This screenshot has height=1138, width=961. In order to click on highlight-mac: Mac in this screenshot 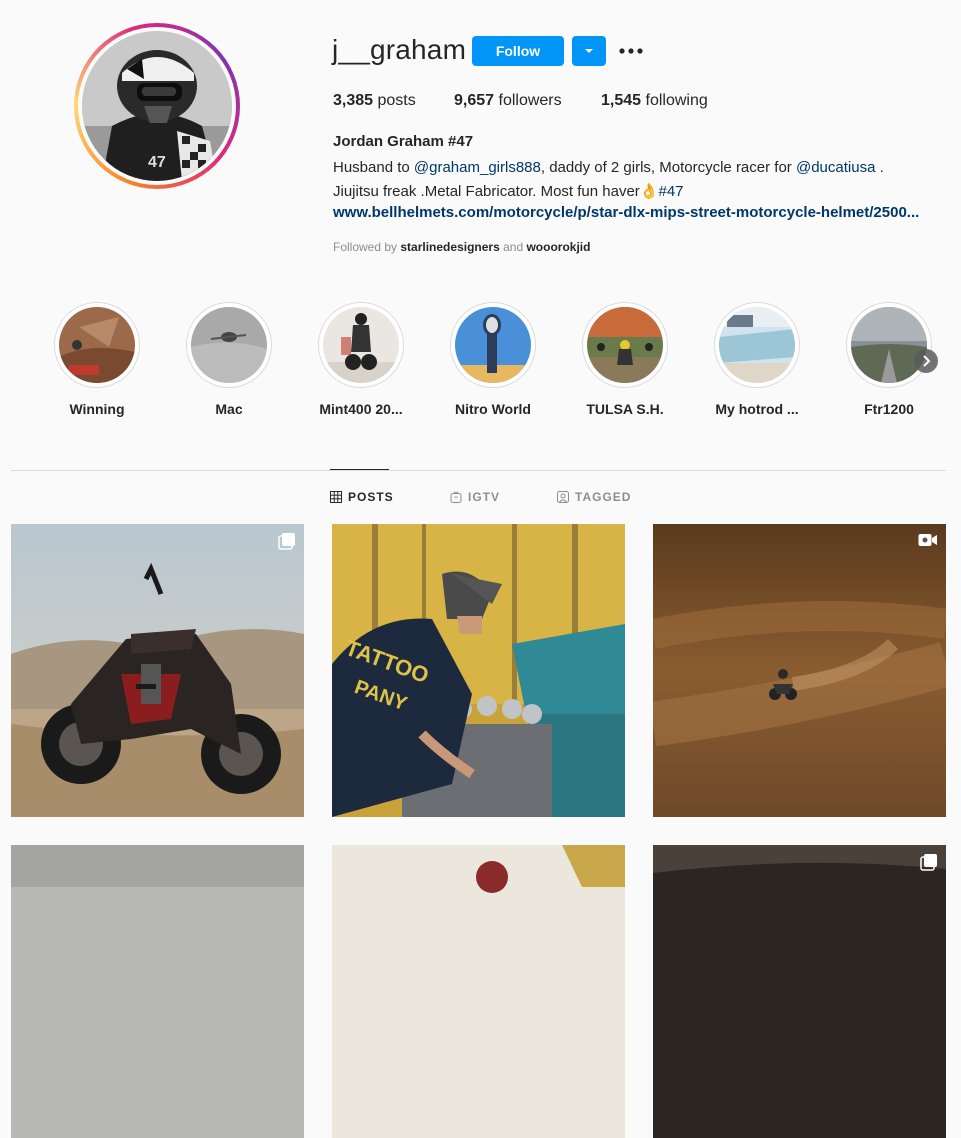, I will do `click(229, 359)`.